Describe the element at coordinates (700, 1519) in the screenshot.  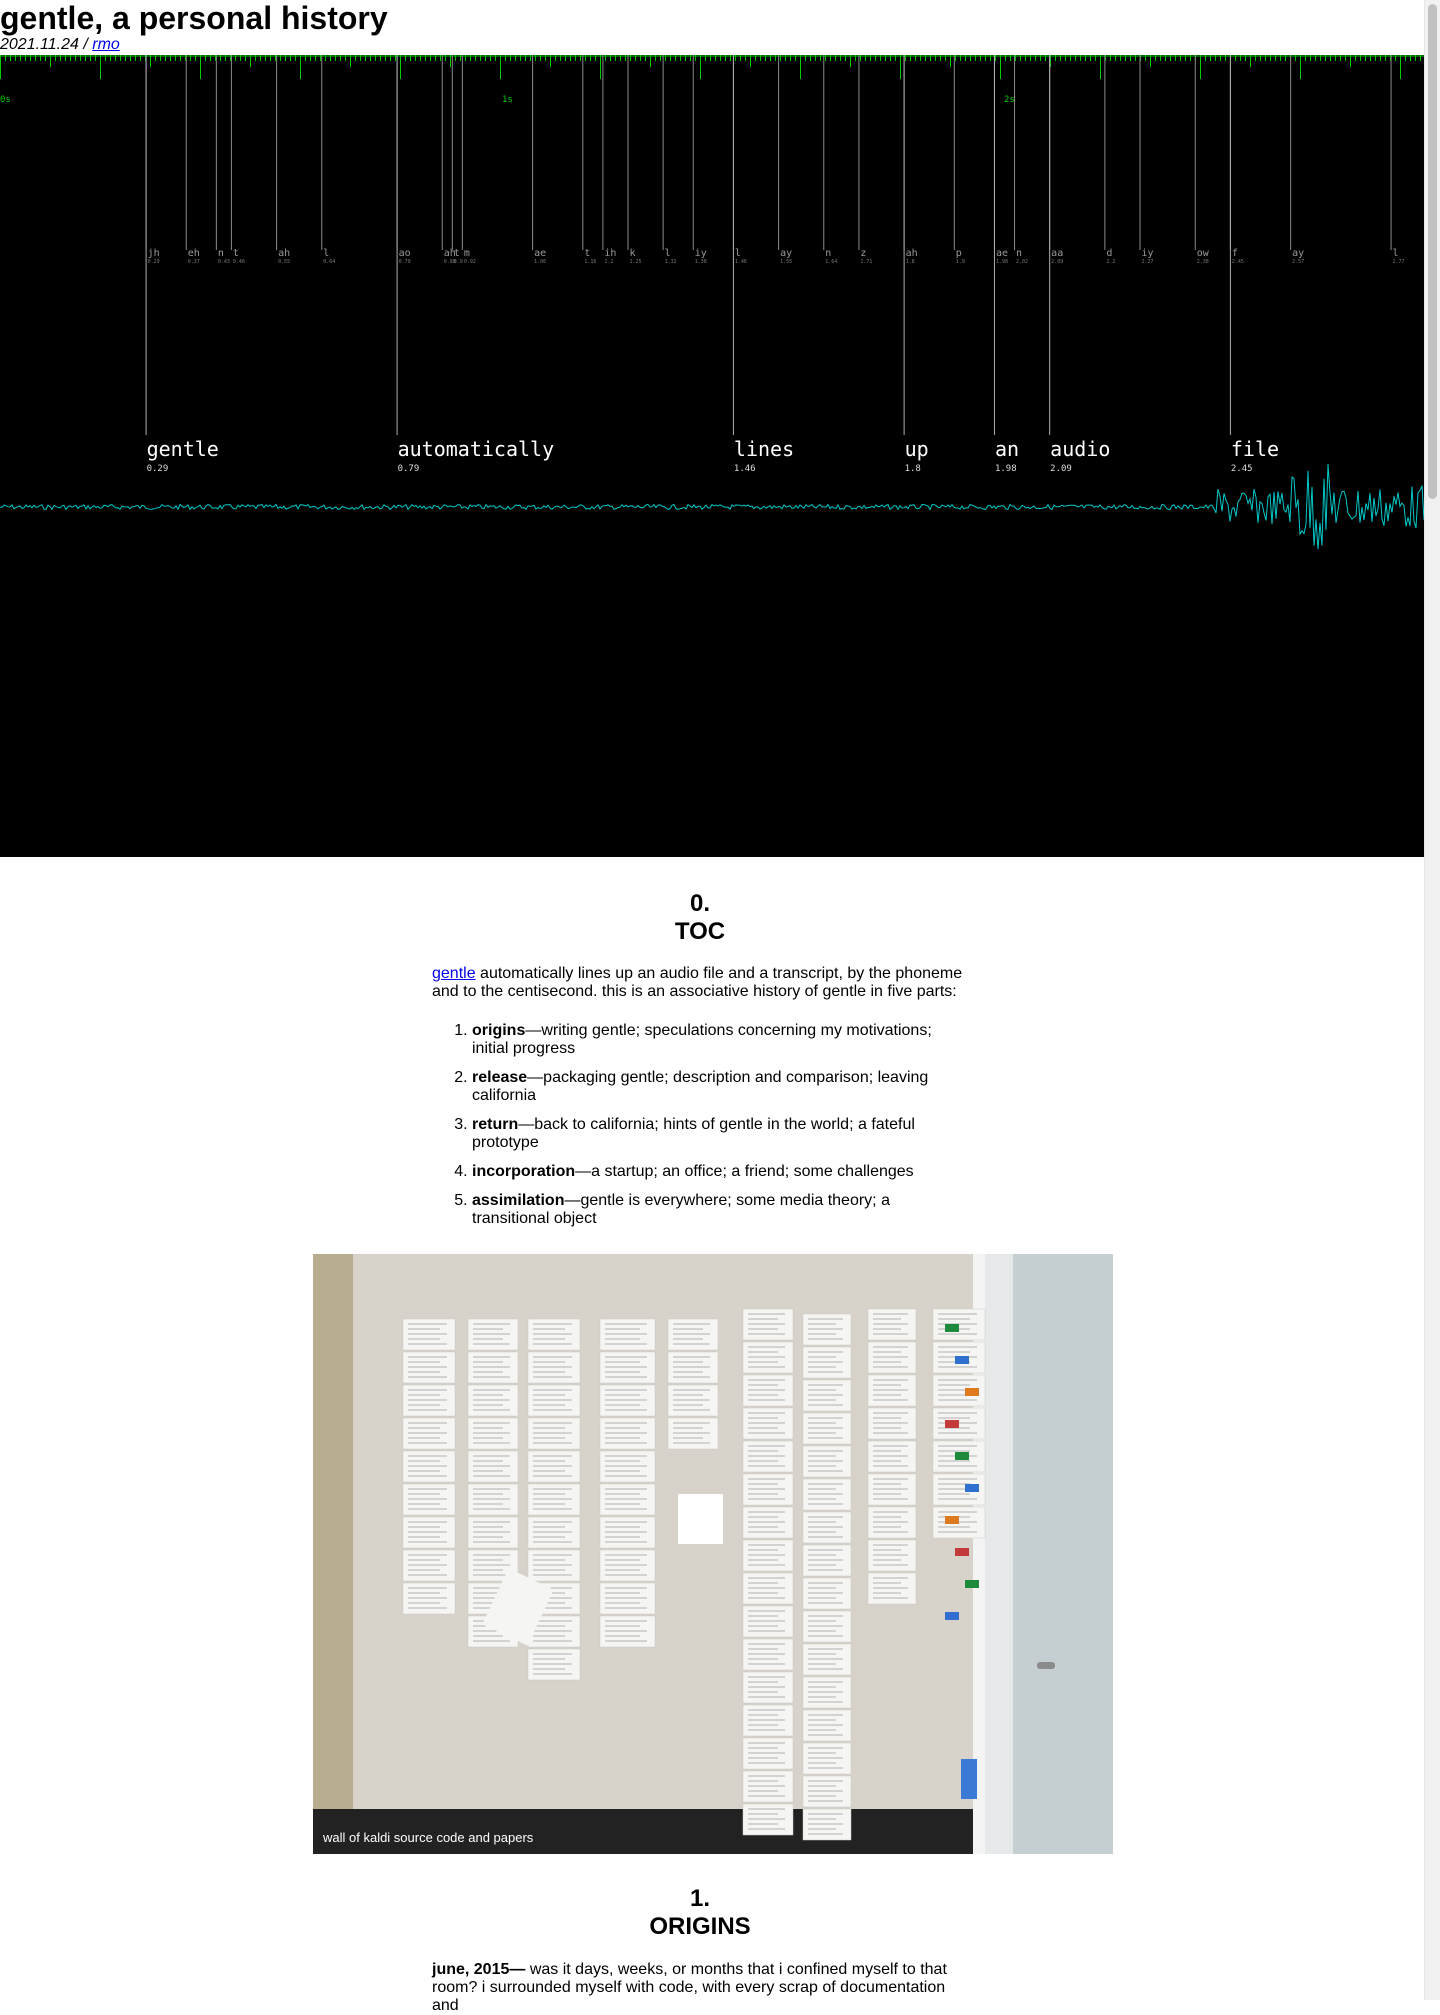
I see `diagram-sheet` at that location.